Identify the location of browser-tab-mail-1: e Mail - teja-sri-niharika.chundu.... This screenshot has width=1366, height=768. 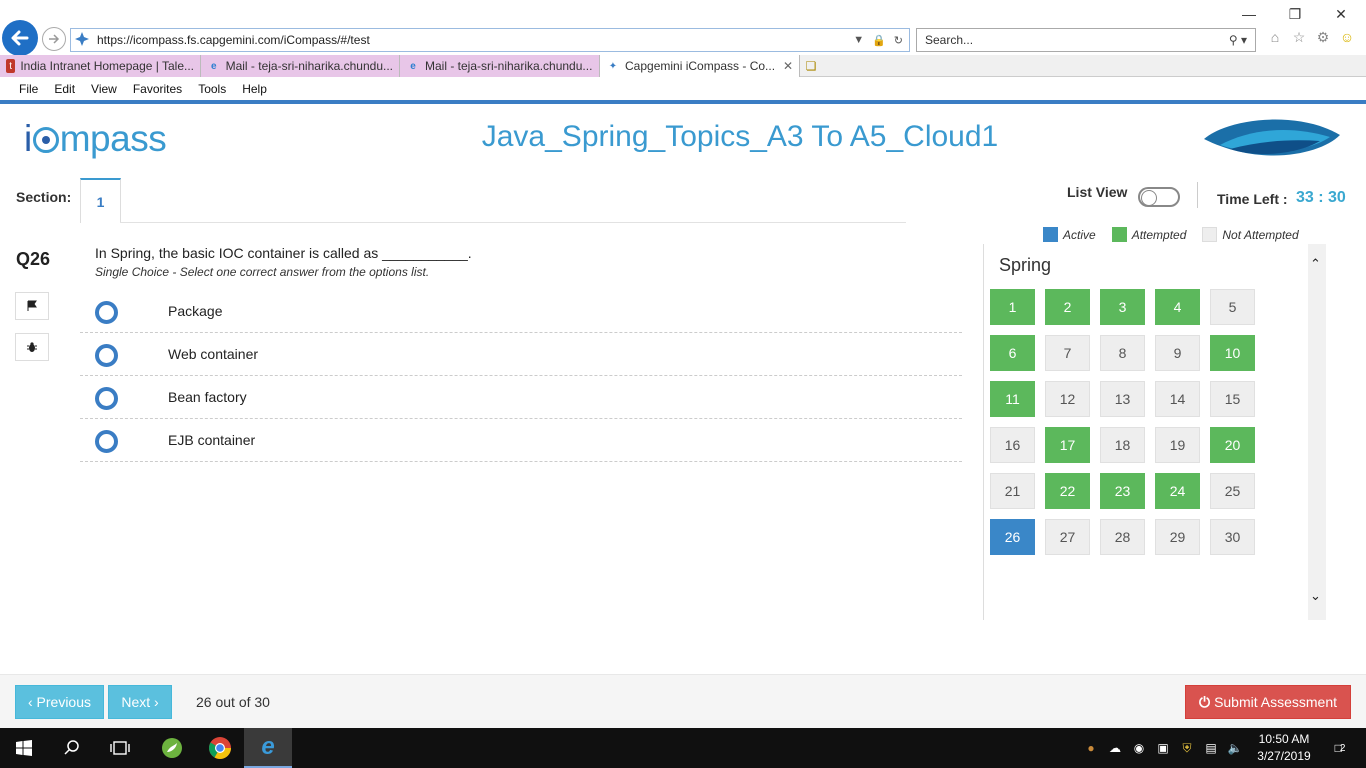
(300, 66).